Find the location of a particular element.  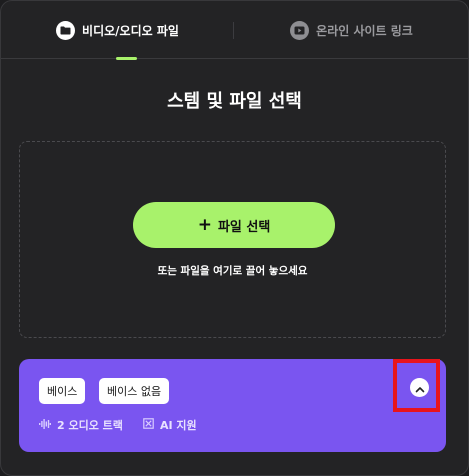

highlight-box is located at coordinates (416, 385).